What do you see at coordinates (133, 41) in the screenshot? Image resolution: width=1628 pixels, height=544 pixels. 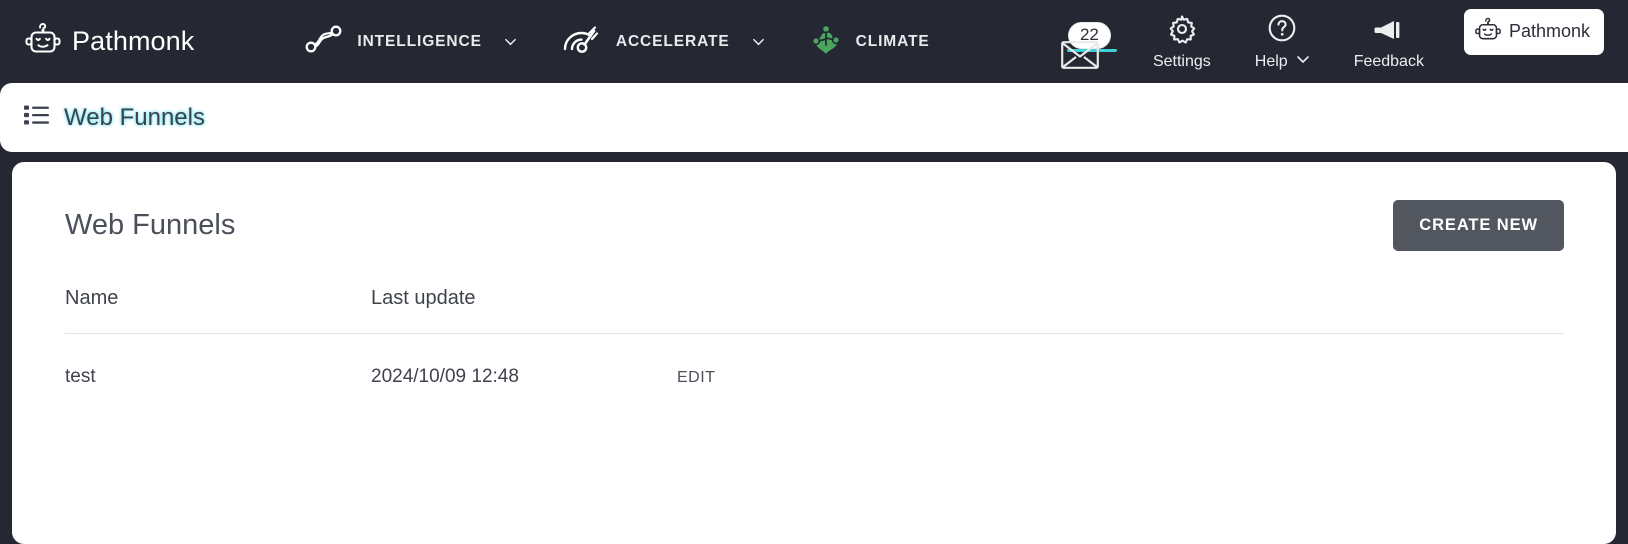 I see `brand-name: Pathmonk` at bounding box center [133, 41].